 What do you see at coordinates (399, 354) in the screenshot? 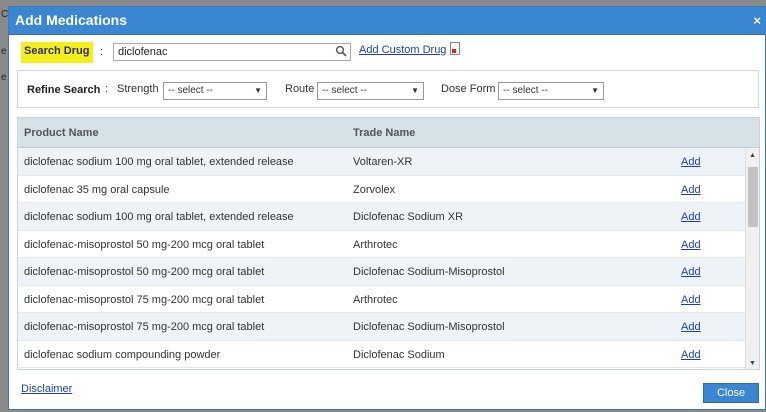
I see `trade-name-cell: Diclofenac Sodium` at bounding box center [399, 354].